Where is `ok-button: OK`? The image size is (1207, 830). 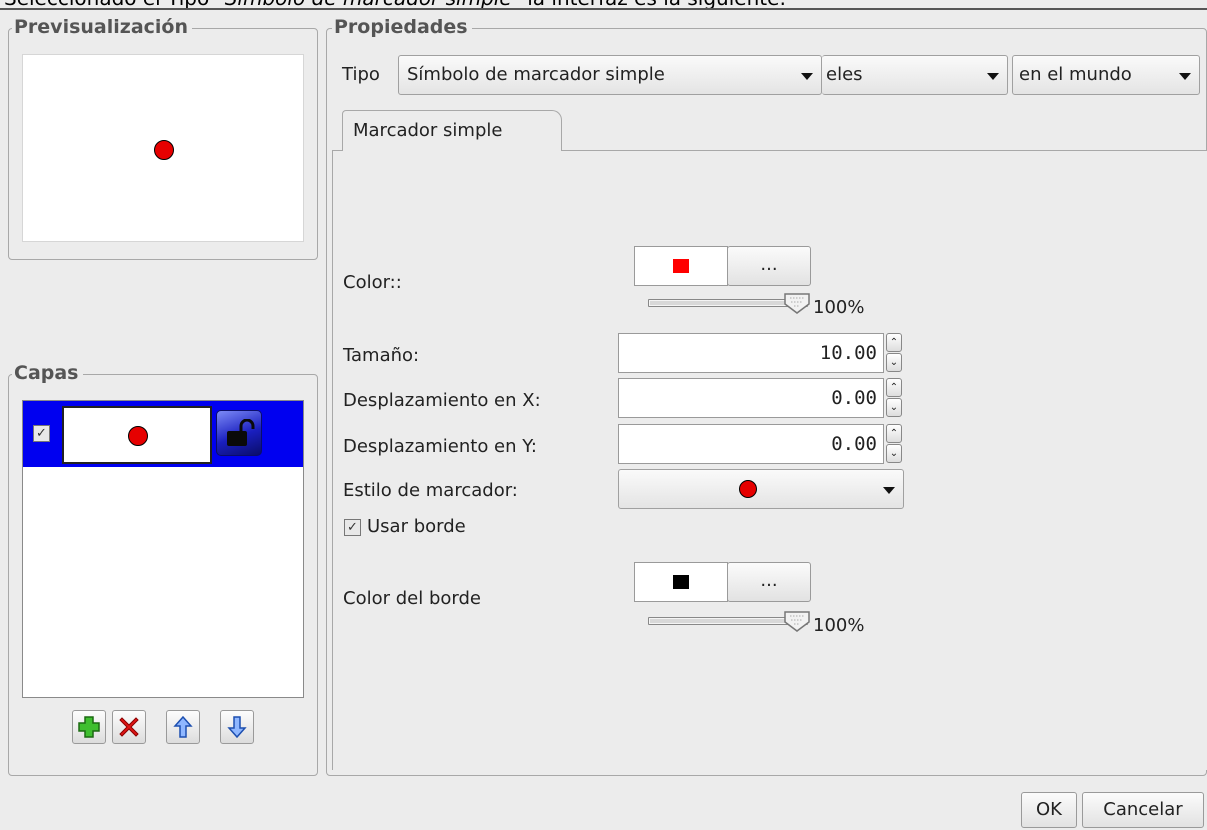
ok-button: OK is located at coordinates (1049, 810).